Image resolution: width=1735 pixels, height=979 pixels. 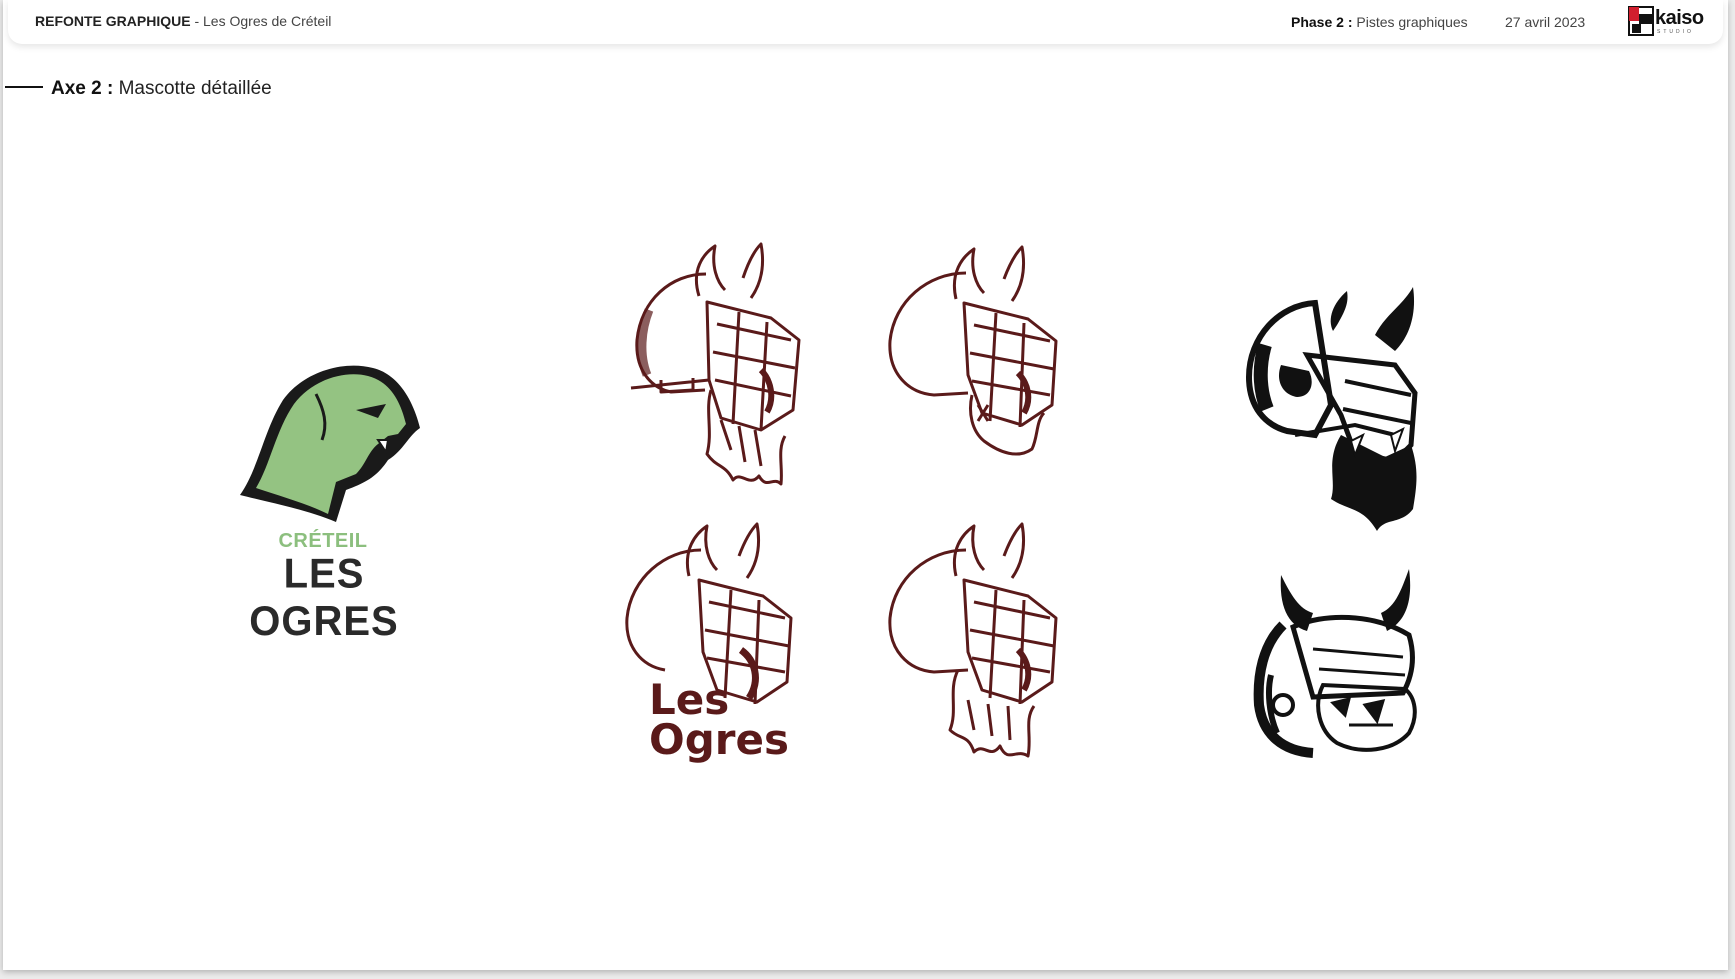 What do you see at coordinates (1675, 32) in the screenshot?
I see `brand-sub: STUDIO` at bounding box center [1675, 32].